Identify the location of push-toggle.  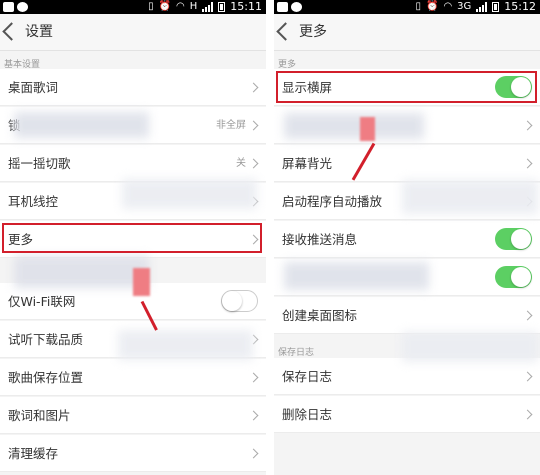
(513, 239).